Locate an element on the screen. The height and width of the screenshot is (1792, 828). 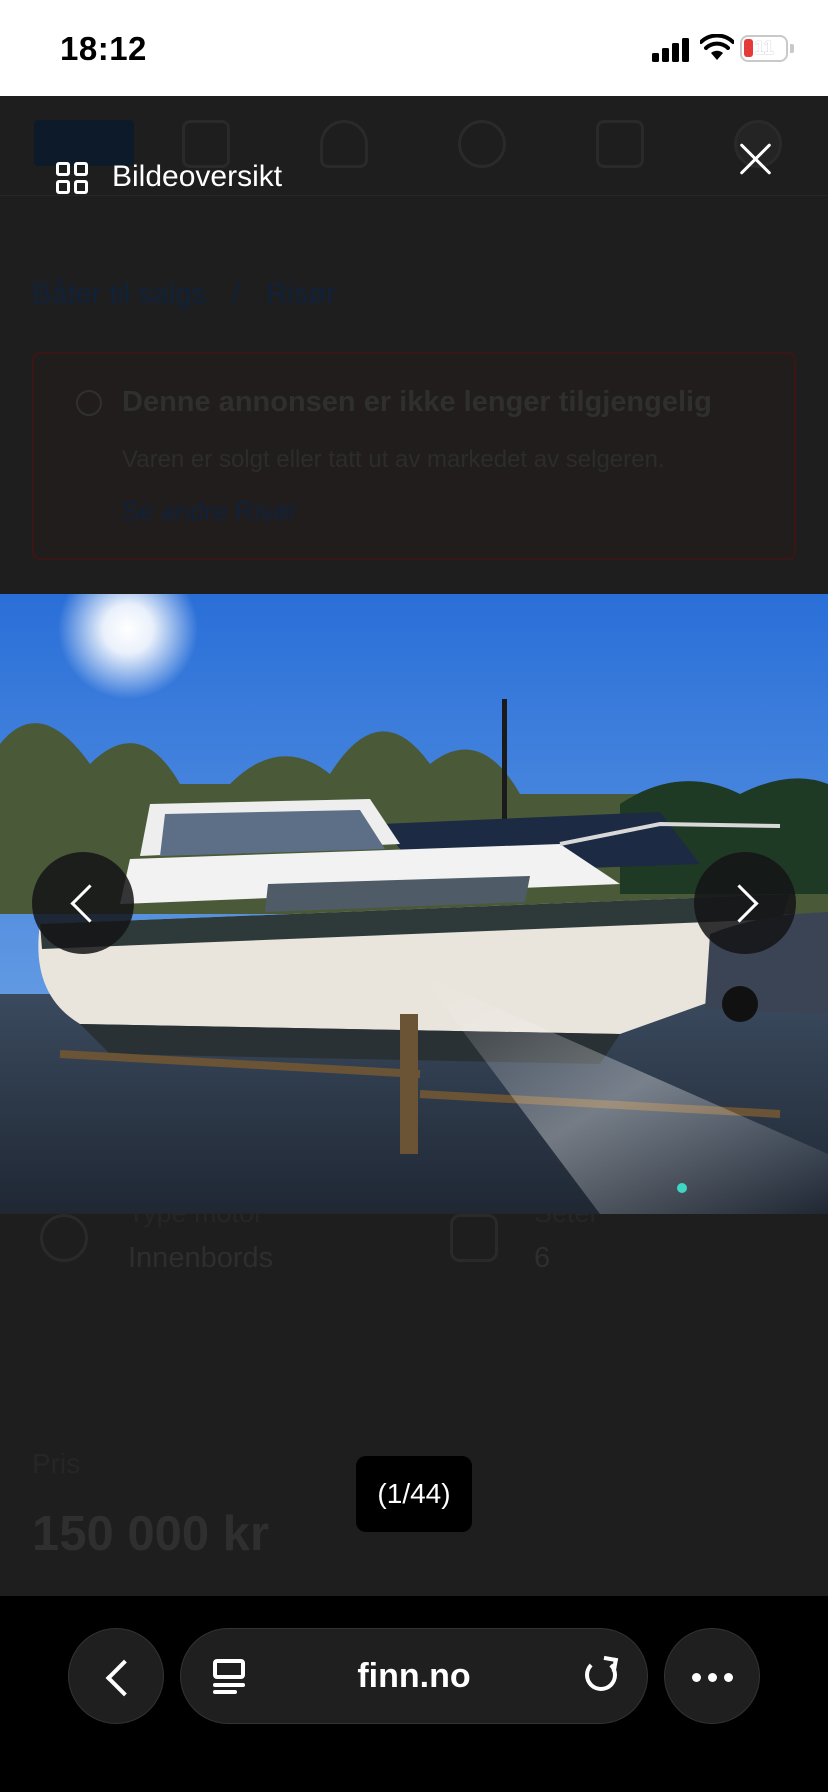
reload-icon is located at coordinates (601, 1675).